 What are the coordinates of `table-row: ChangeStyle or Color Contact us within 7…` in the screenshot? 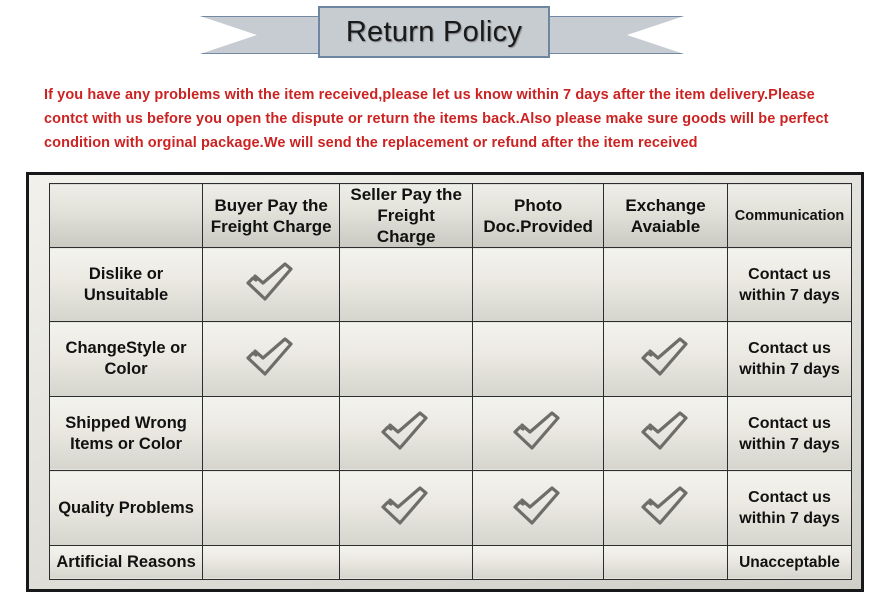 It's located at (450, 359).